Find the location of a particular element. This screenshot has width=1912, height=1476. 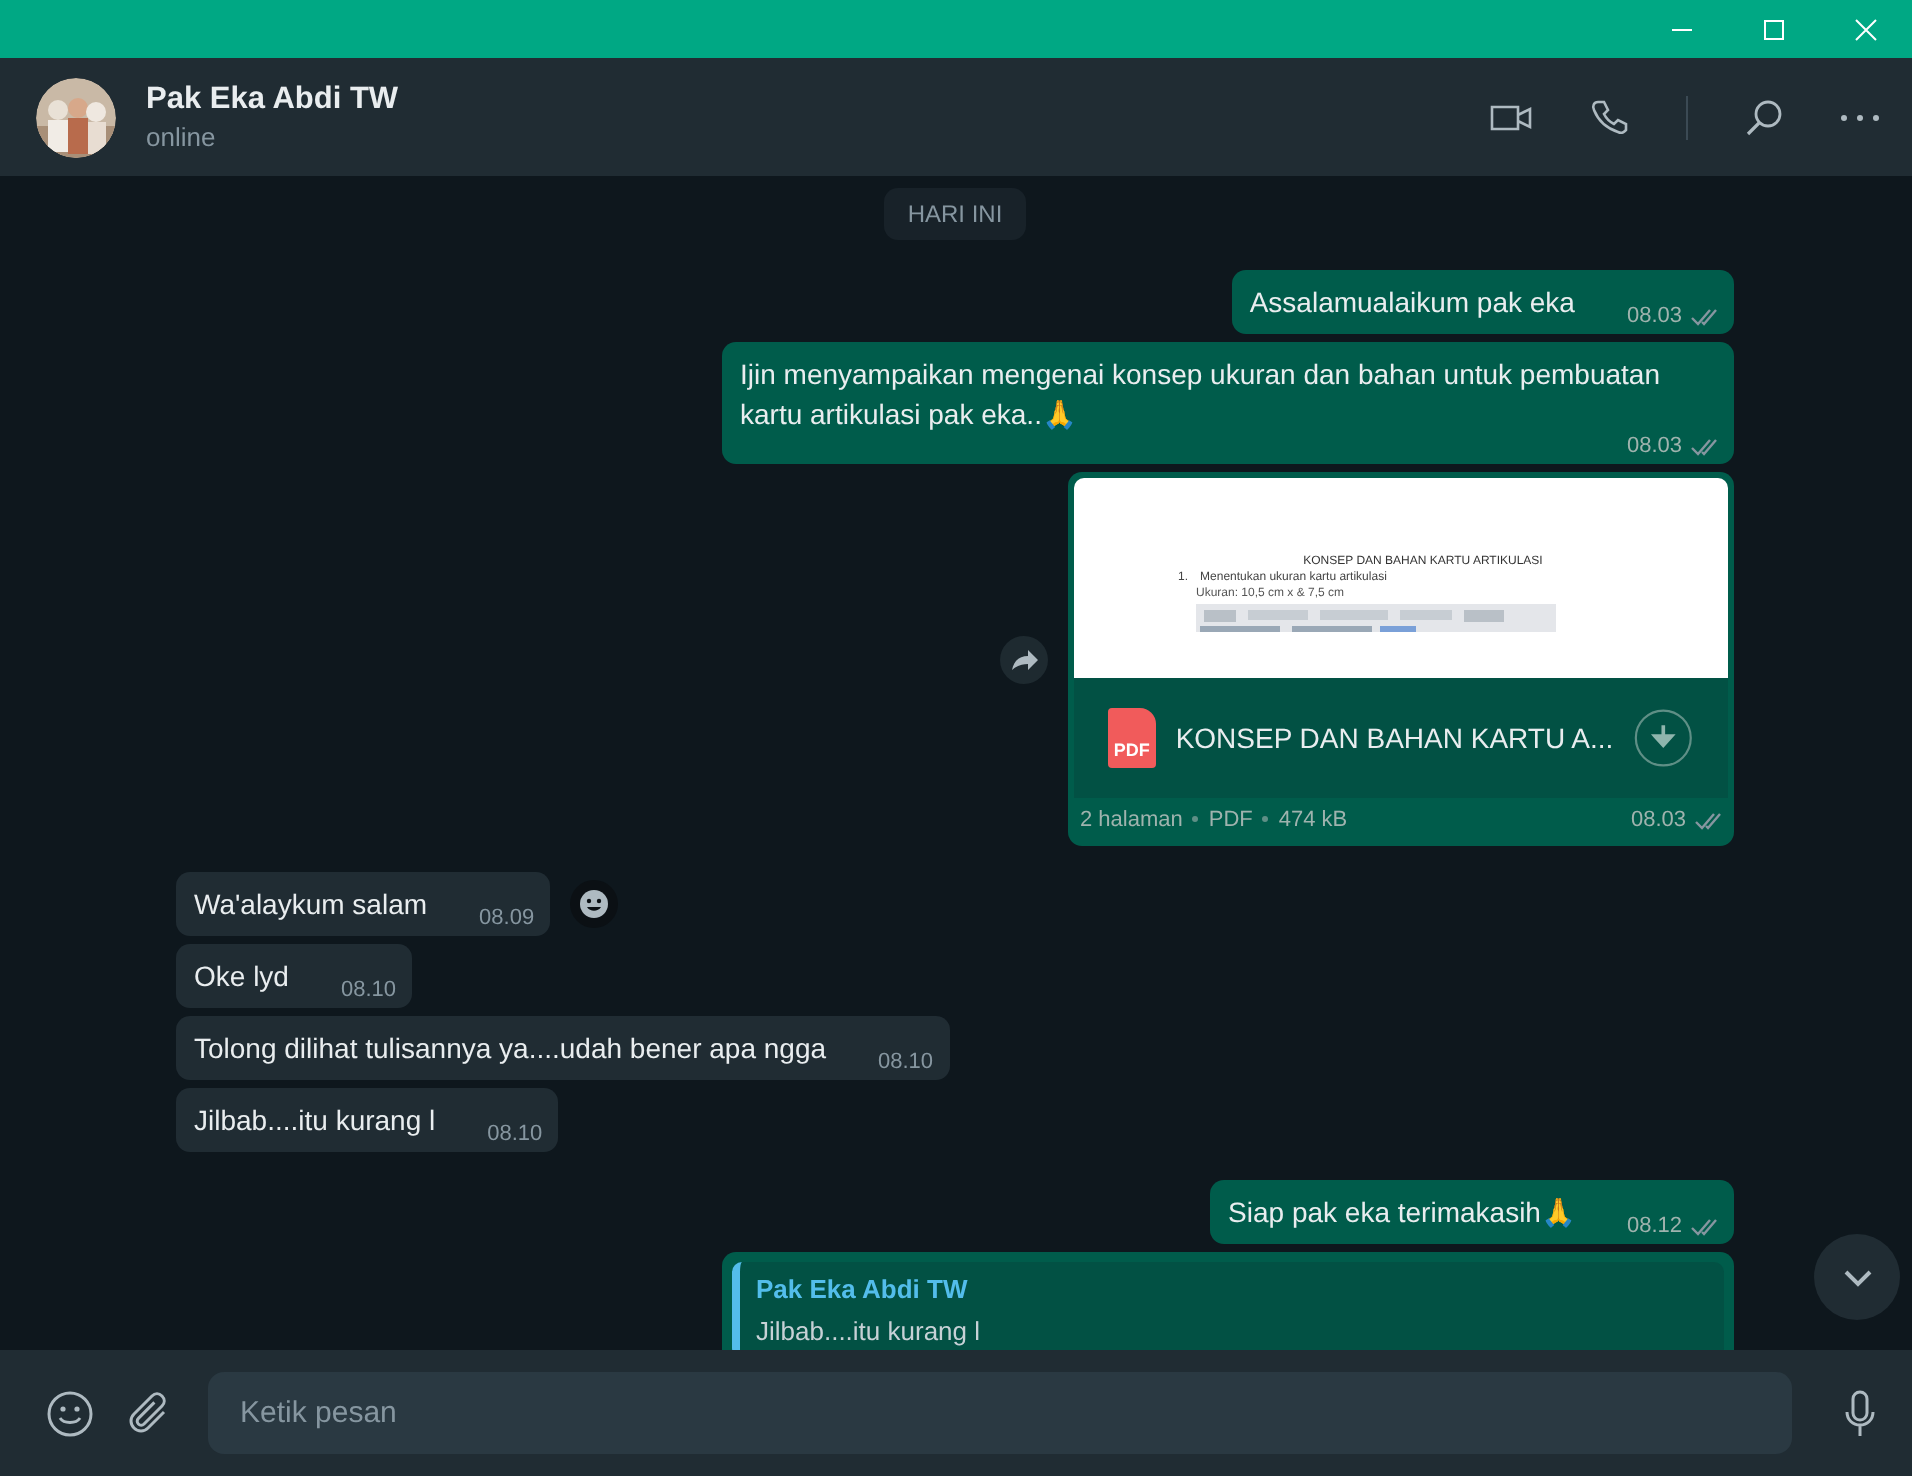

search-icon is located at coordinates (1764, 117).